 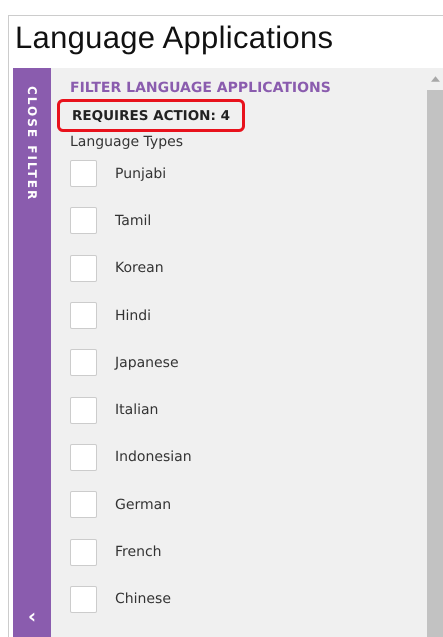 What do you see at coordinates (127, 142) in the screenshot?
I see `group-label: Language Types` at bounding box center [127, 142].